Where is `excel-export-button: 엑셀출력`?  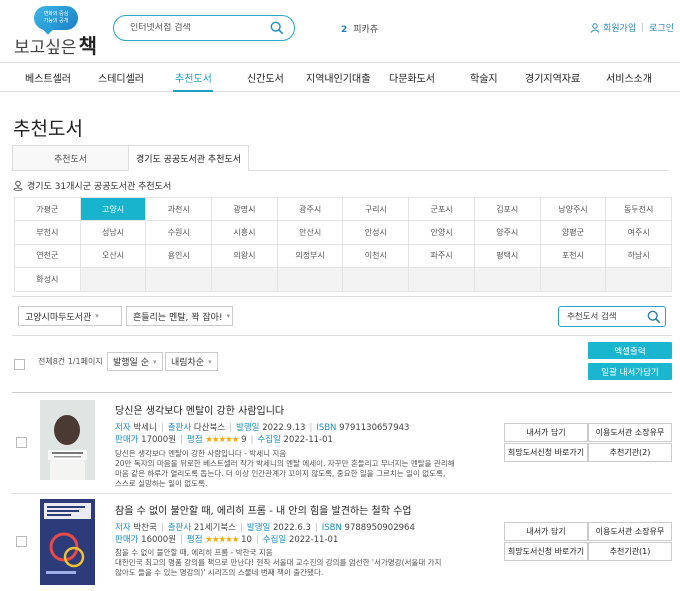
excel-export-button: 엑셀출력 is located at coordinates (630, 350).